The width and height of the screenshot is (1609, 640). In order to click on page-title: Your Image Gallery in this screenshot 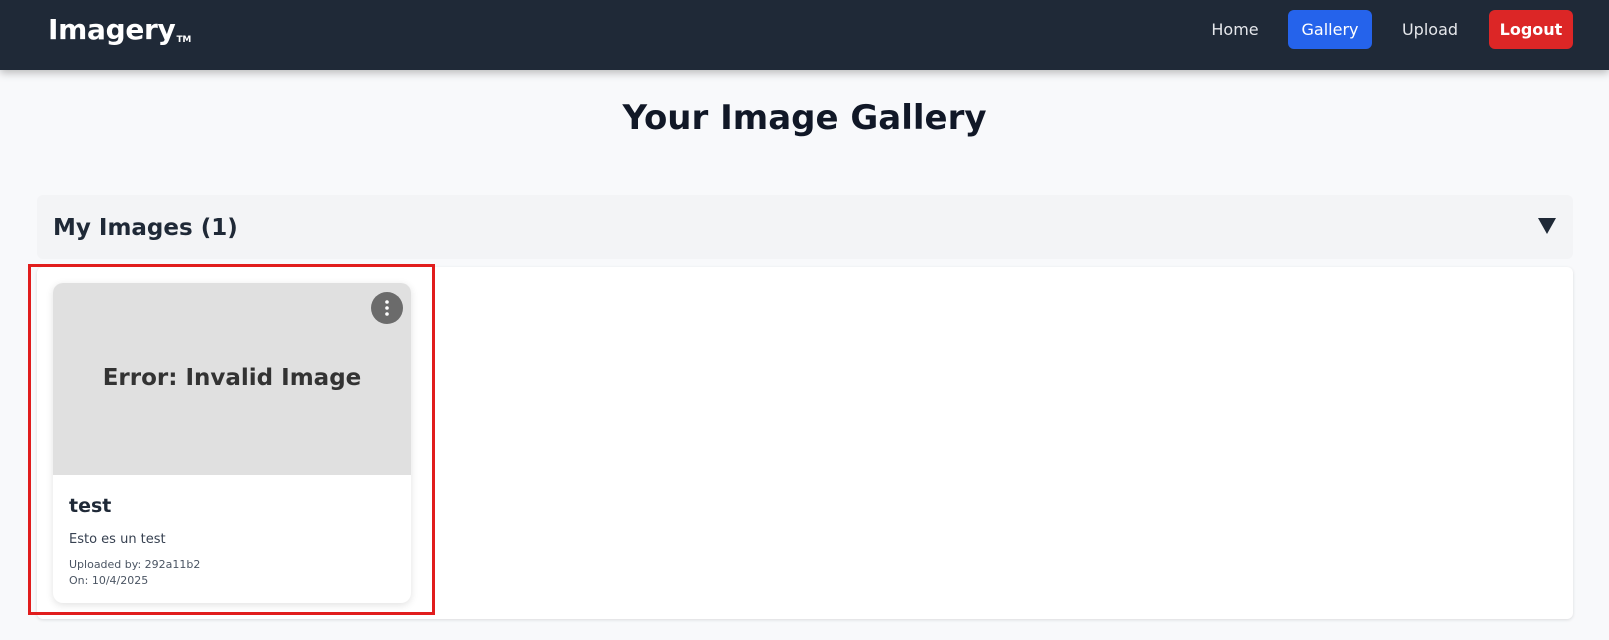, I will do `click(804, 118)`.